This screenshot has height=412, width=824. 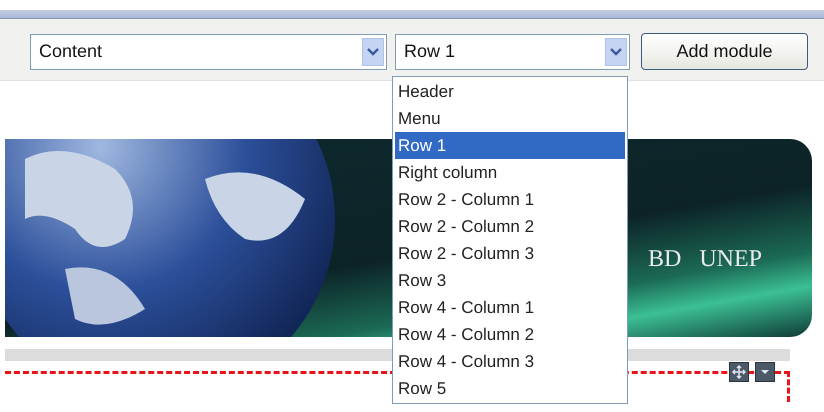 What do you see at coordinates (510, 172) in the screenshot?
I see `dropdown-option: Right column` at bounding box center [510, 172].